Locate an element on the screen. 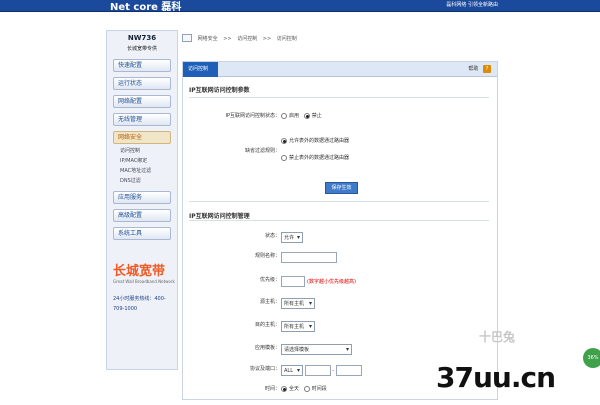 The height and width of the screenshot is (405, 600). panel-tabbar: 访问控制 帮助 ? is located at coordinates (340, 69).